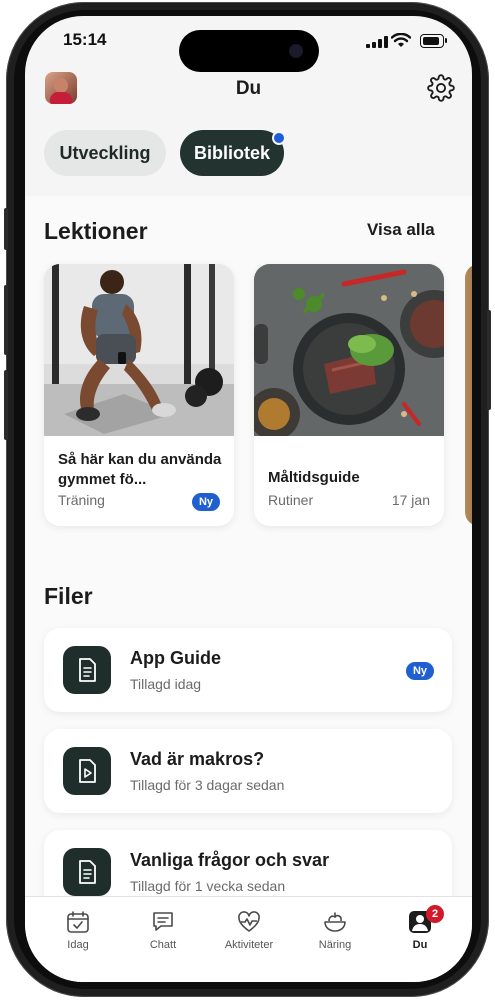 The height and width of the screenshot is (1000, 495). I want to click on files-section-title: Filer, so click(68, 596).